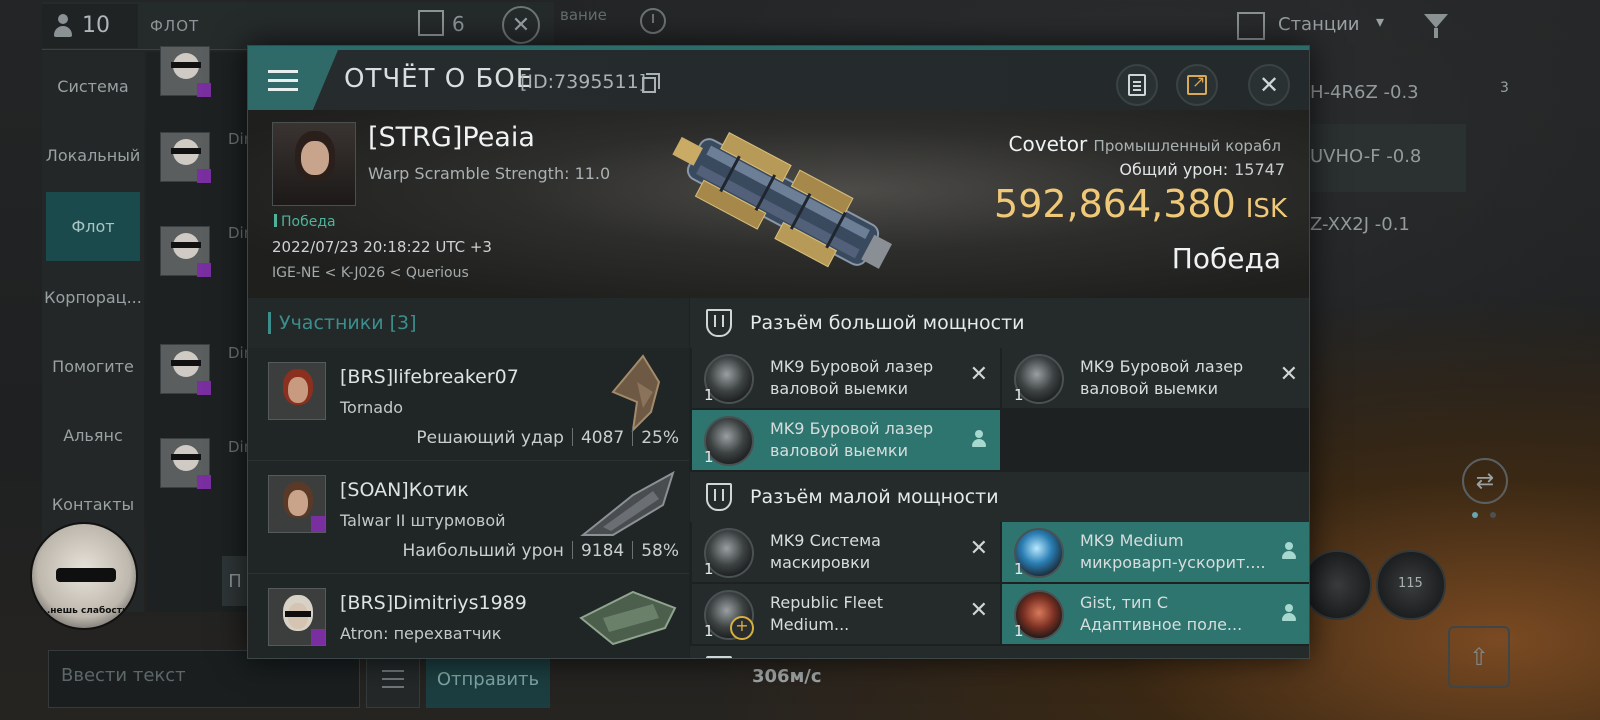  I want to click on copy-icon, so click(651, 83).